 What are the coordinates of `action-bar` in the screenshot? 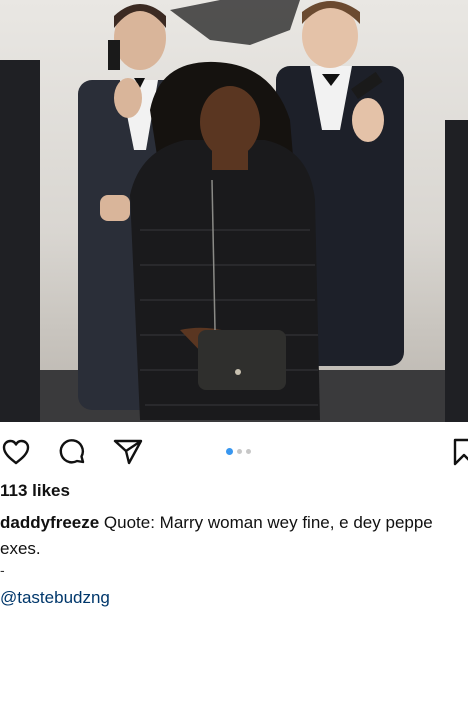 It's located at (234, 452).